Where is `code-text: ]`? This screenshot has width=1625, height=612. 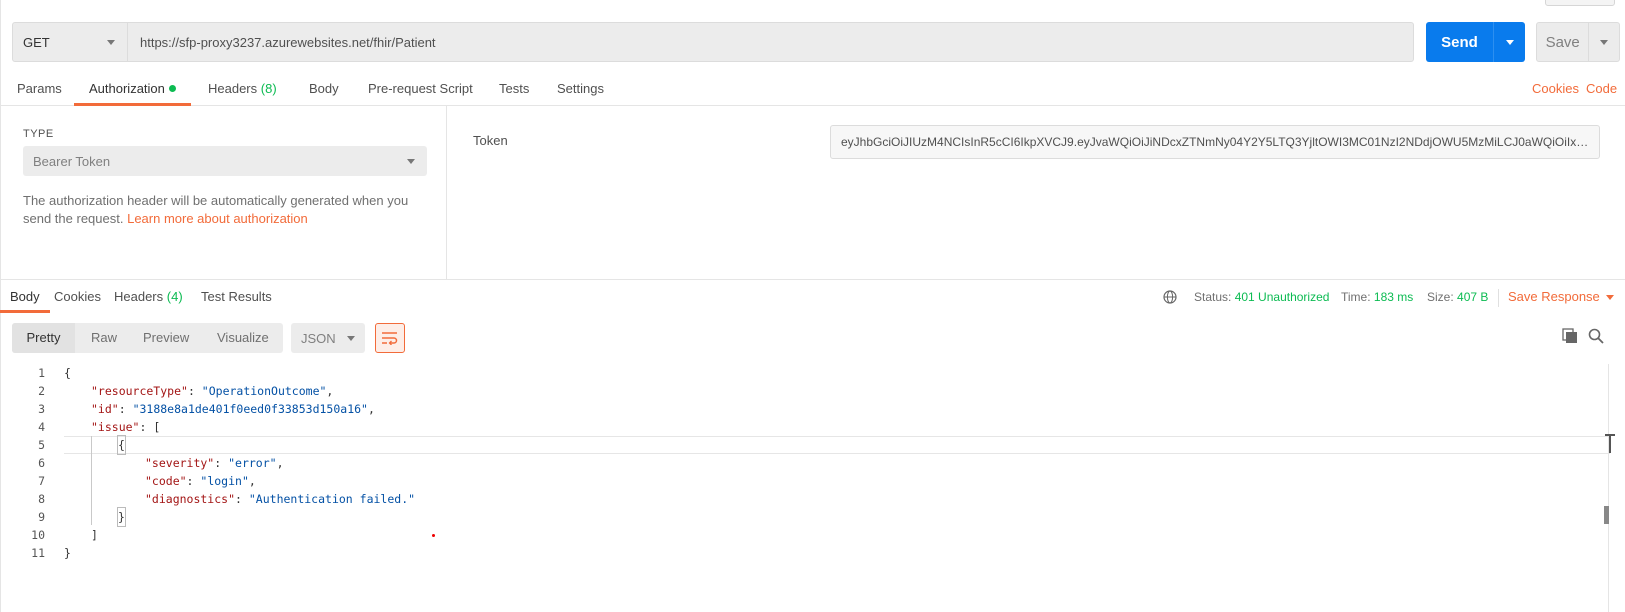 code-text: ] is located at coordinates (94, 535).